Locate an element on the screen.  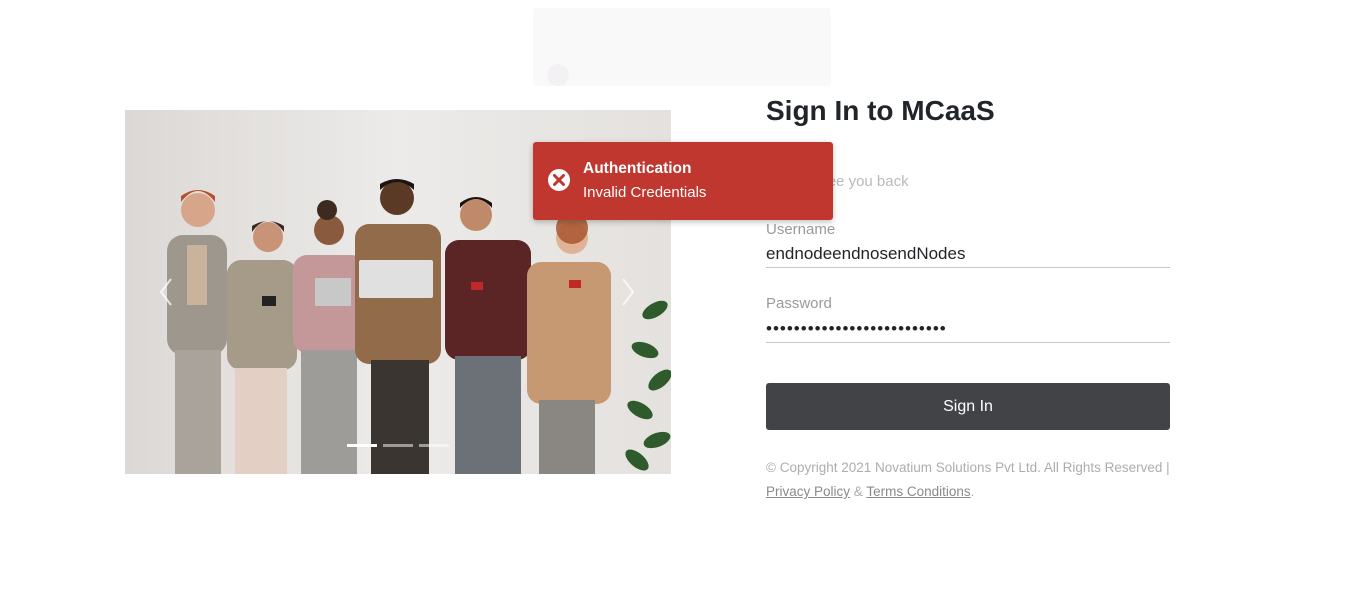
username-label: Username is located at coordinates (801, 229).